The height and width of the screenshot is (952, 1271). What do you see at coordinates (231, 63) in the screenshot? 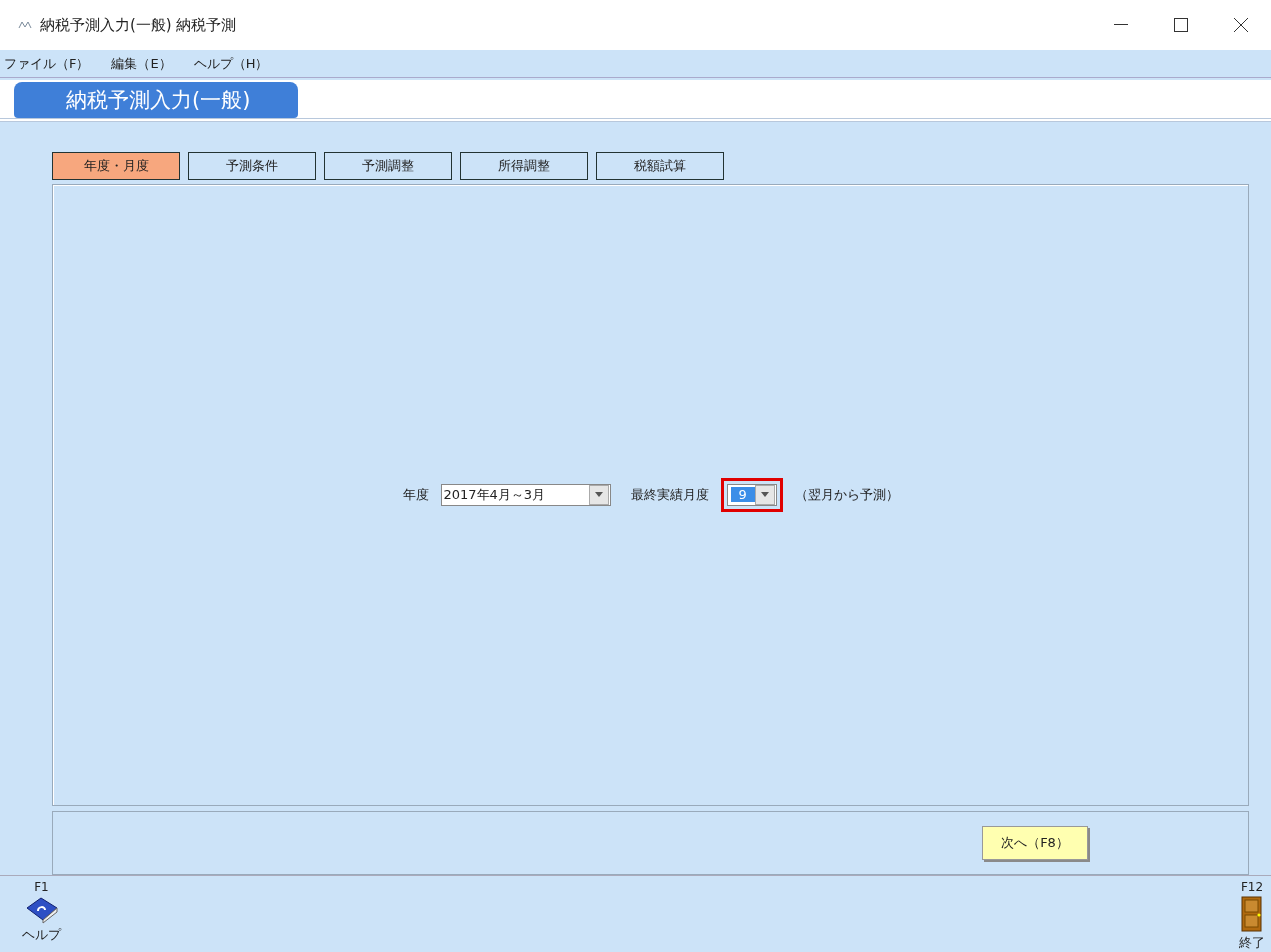
I see `menu-item: ヘルプ（H）` at bounding box center [231, 63].